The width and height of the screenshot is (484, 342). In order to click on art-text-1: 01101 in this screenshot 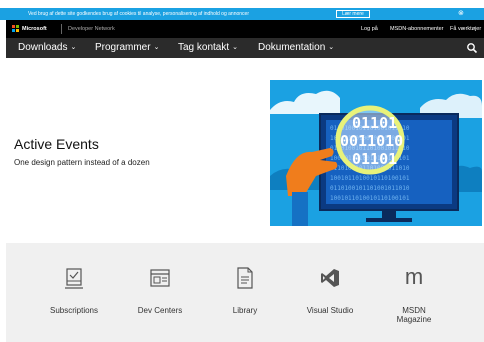, I will do `click(374, 123)`.